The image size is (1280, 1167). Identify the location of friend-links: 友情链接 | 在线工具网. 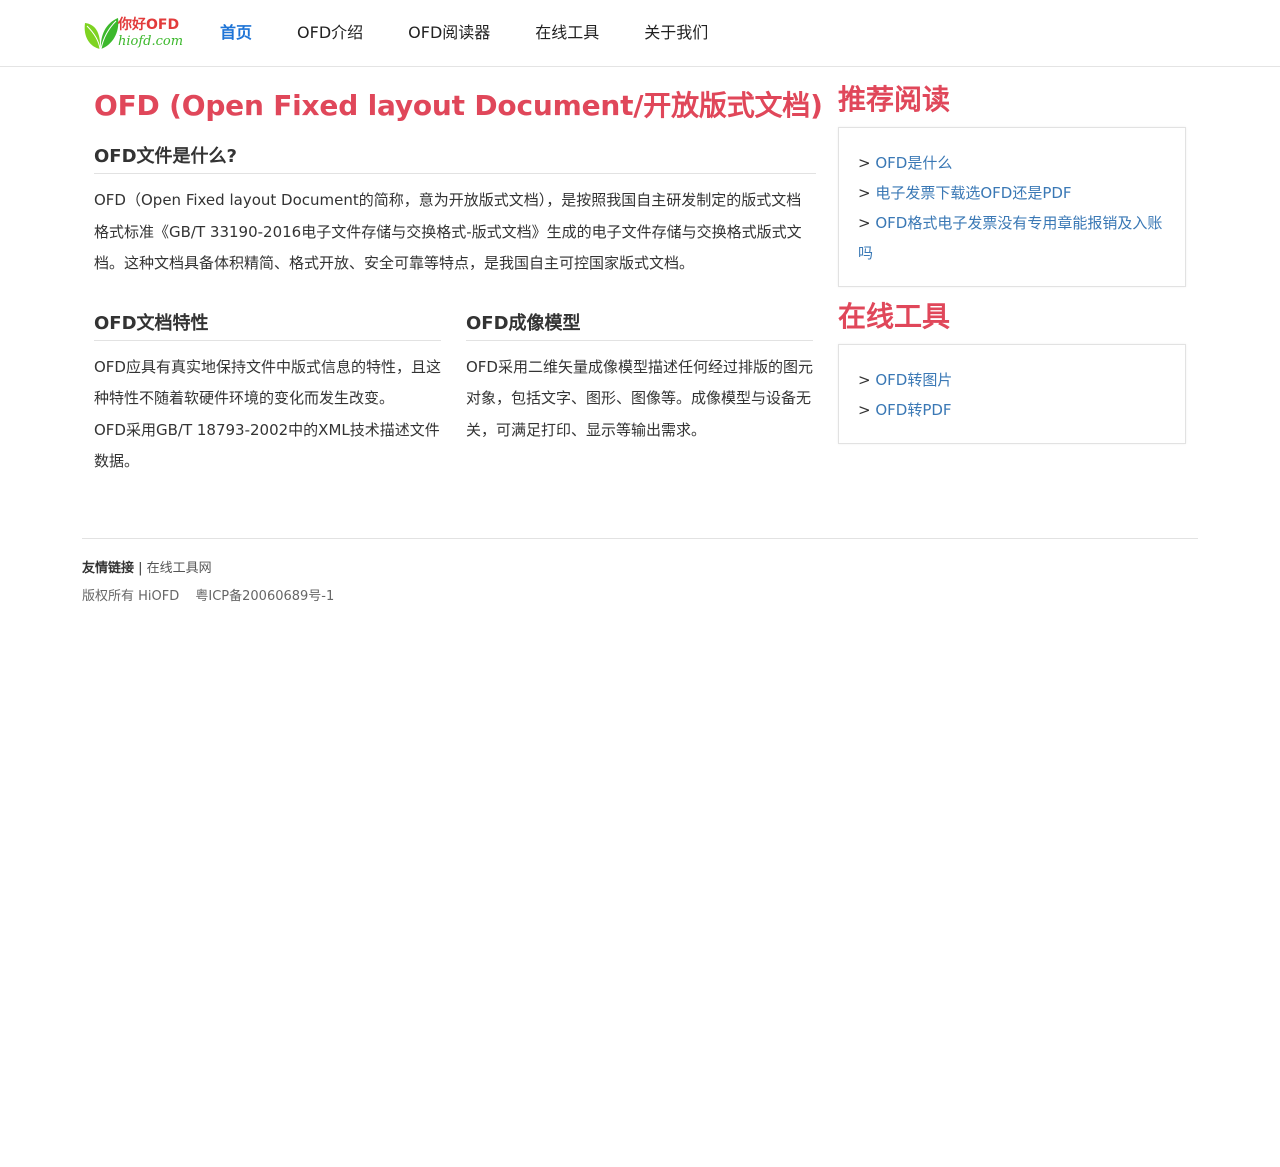
(640, 569).